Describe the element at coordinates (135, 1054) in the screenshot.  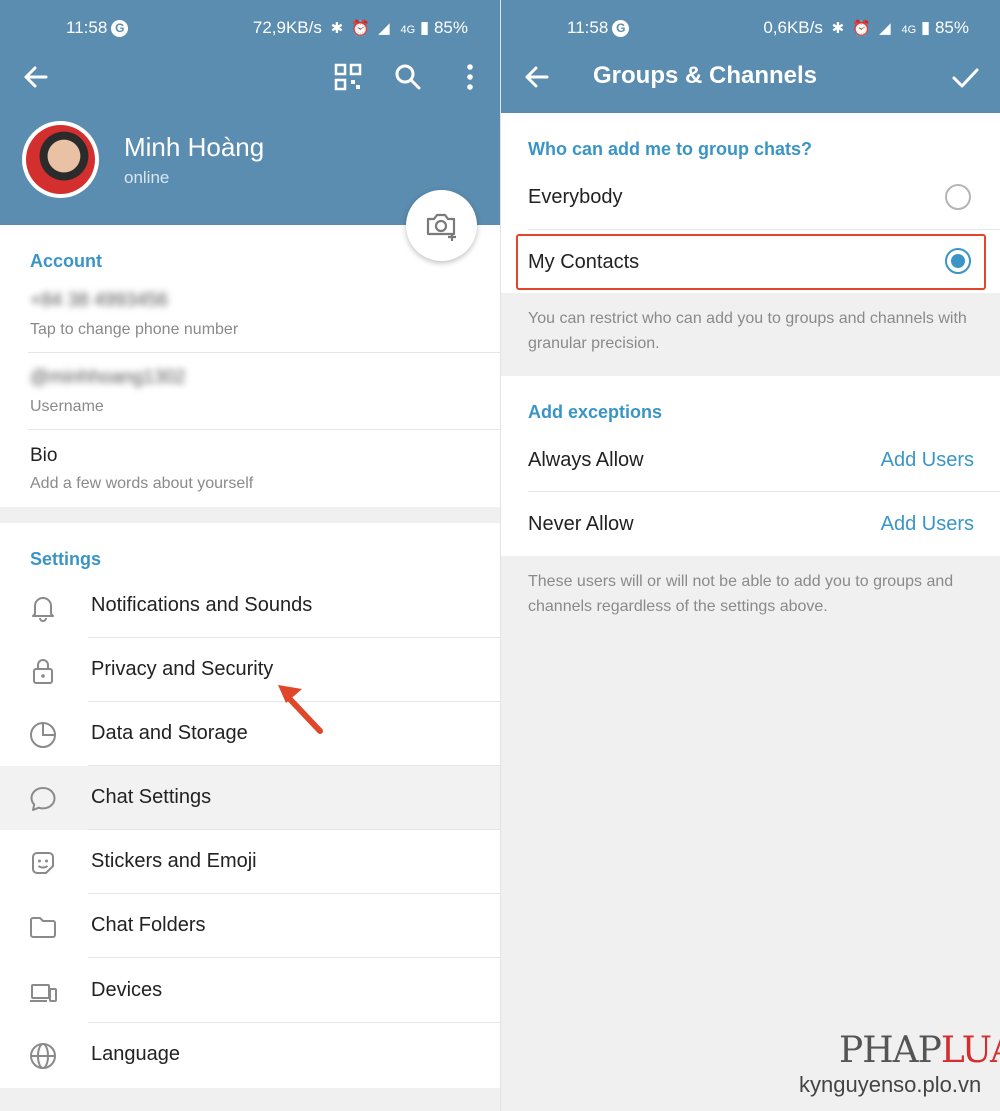
I see `settings-item-label: Language` at that location.